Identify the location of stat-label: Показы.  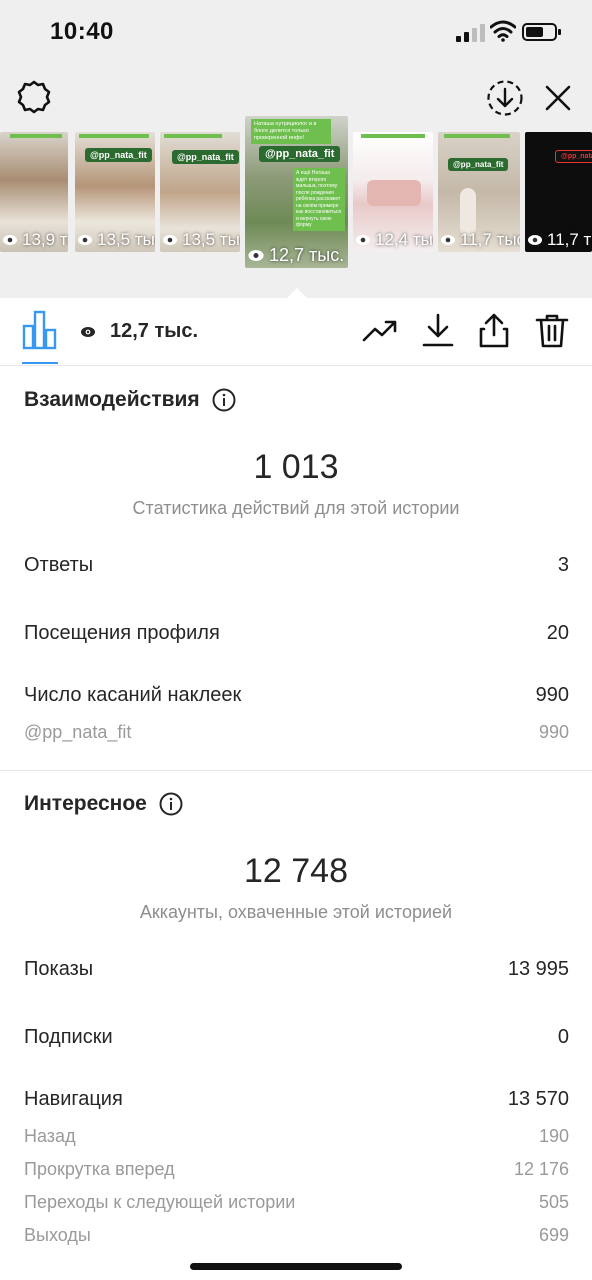
(59, 969).